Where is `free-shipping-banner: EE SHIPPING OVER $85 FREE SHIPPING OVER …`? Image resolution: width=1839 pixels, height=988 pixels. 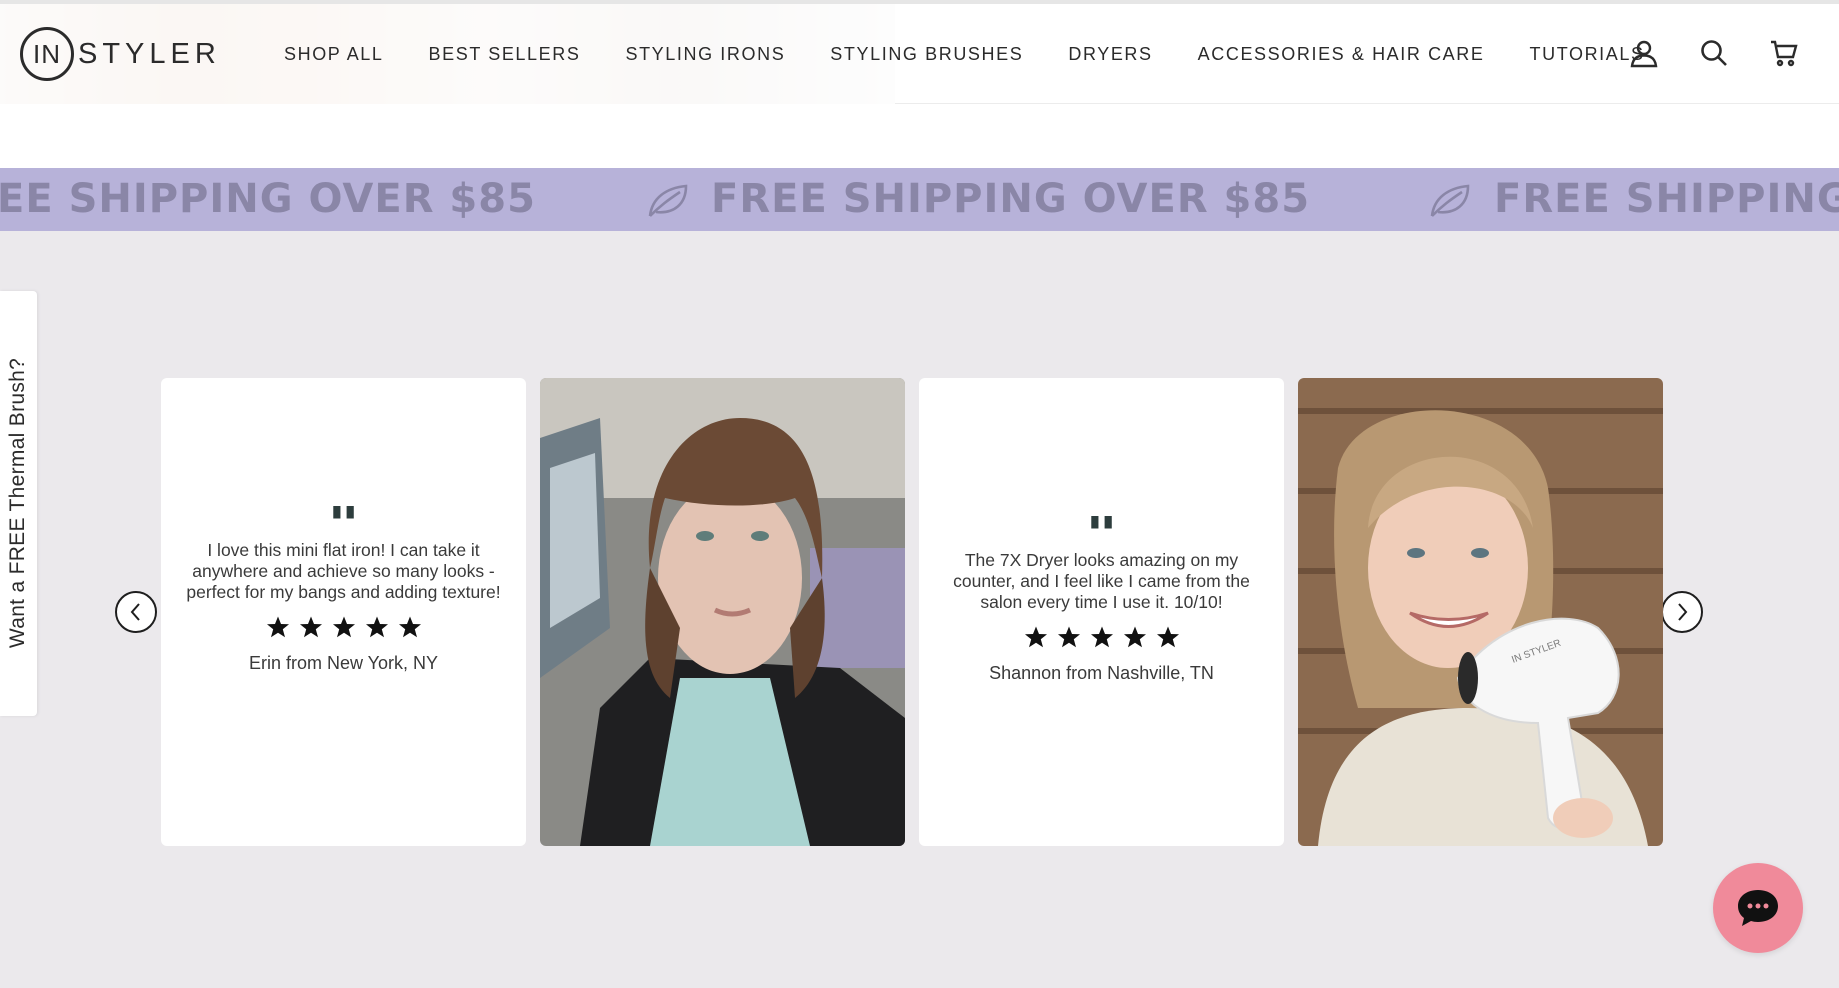
free-shipping-banner: EE SHIPPING OVER $85 FREE SHIPPING OVER … is located at coordinates (919, 199).